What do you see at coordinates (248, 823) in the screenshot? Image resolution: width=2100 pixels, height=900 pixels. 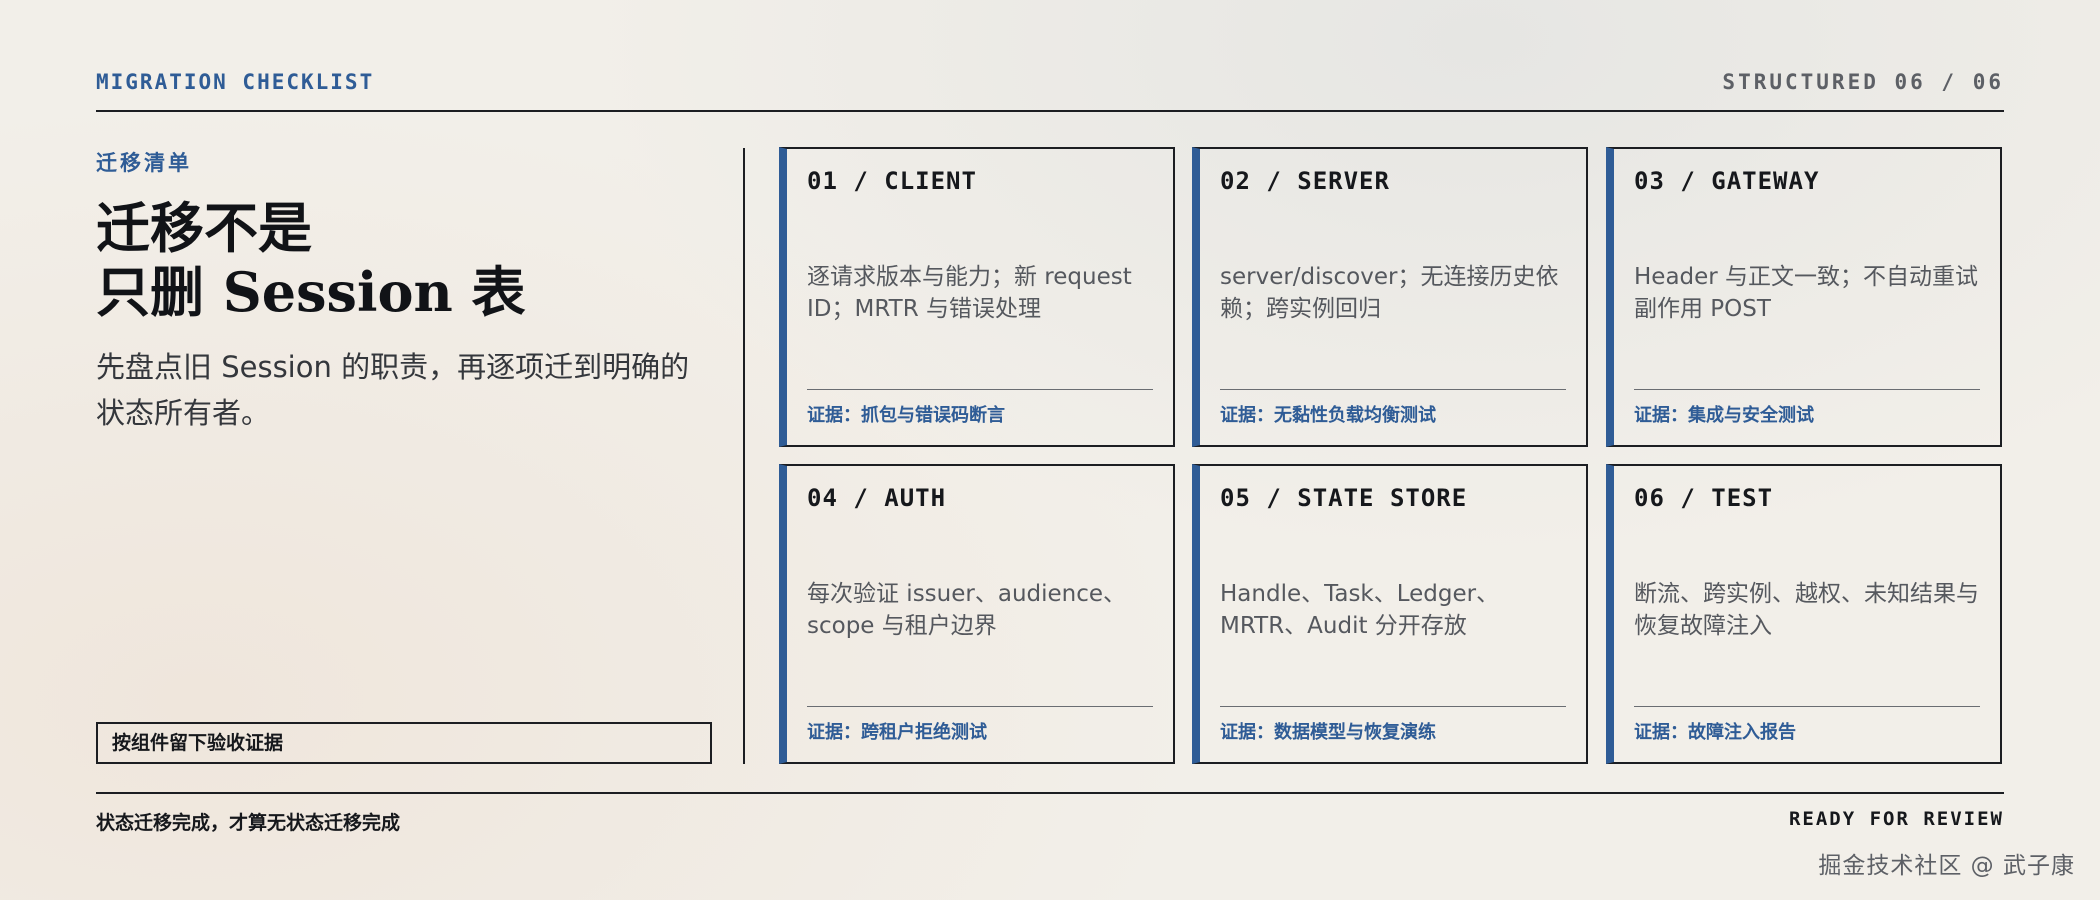 I see `footer-conclusion: 状态迁移完成，才算无状态迁移完成` at bounding box center [248, 823].